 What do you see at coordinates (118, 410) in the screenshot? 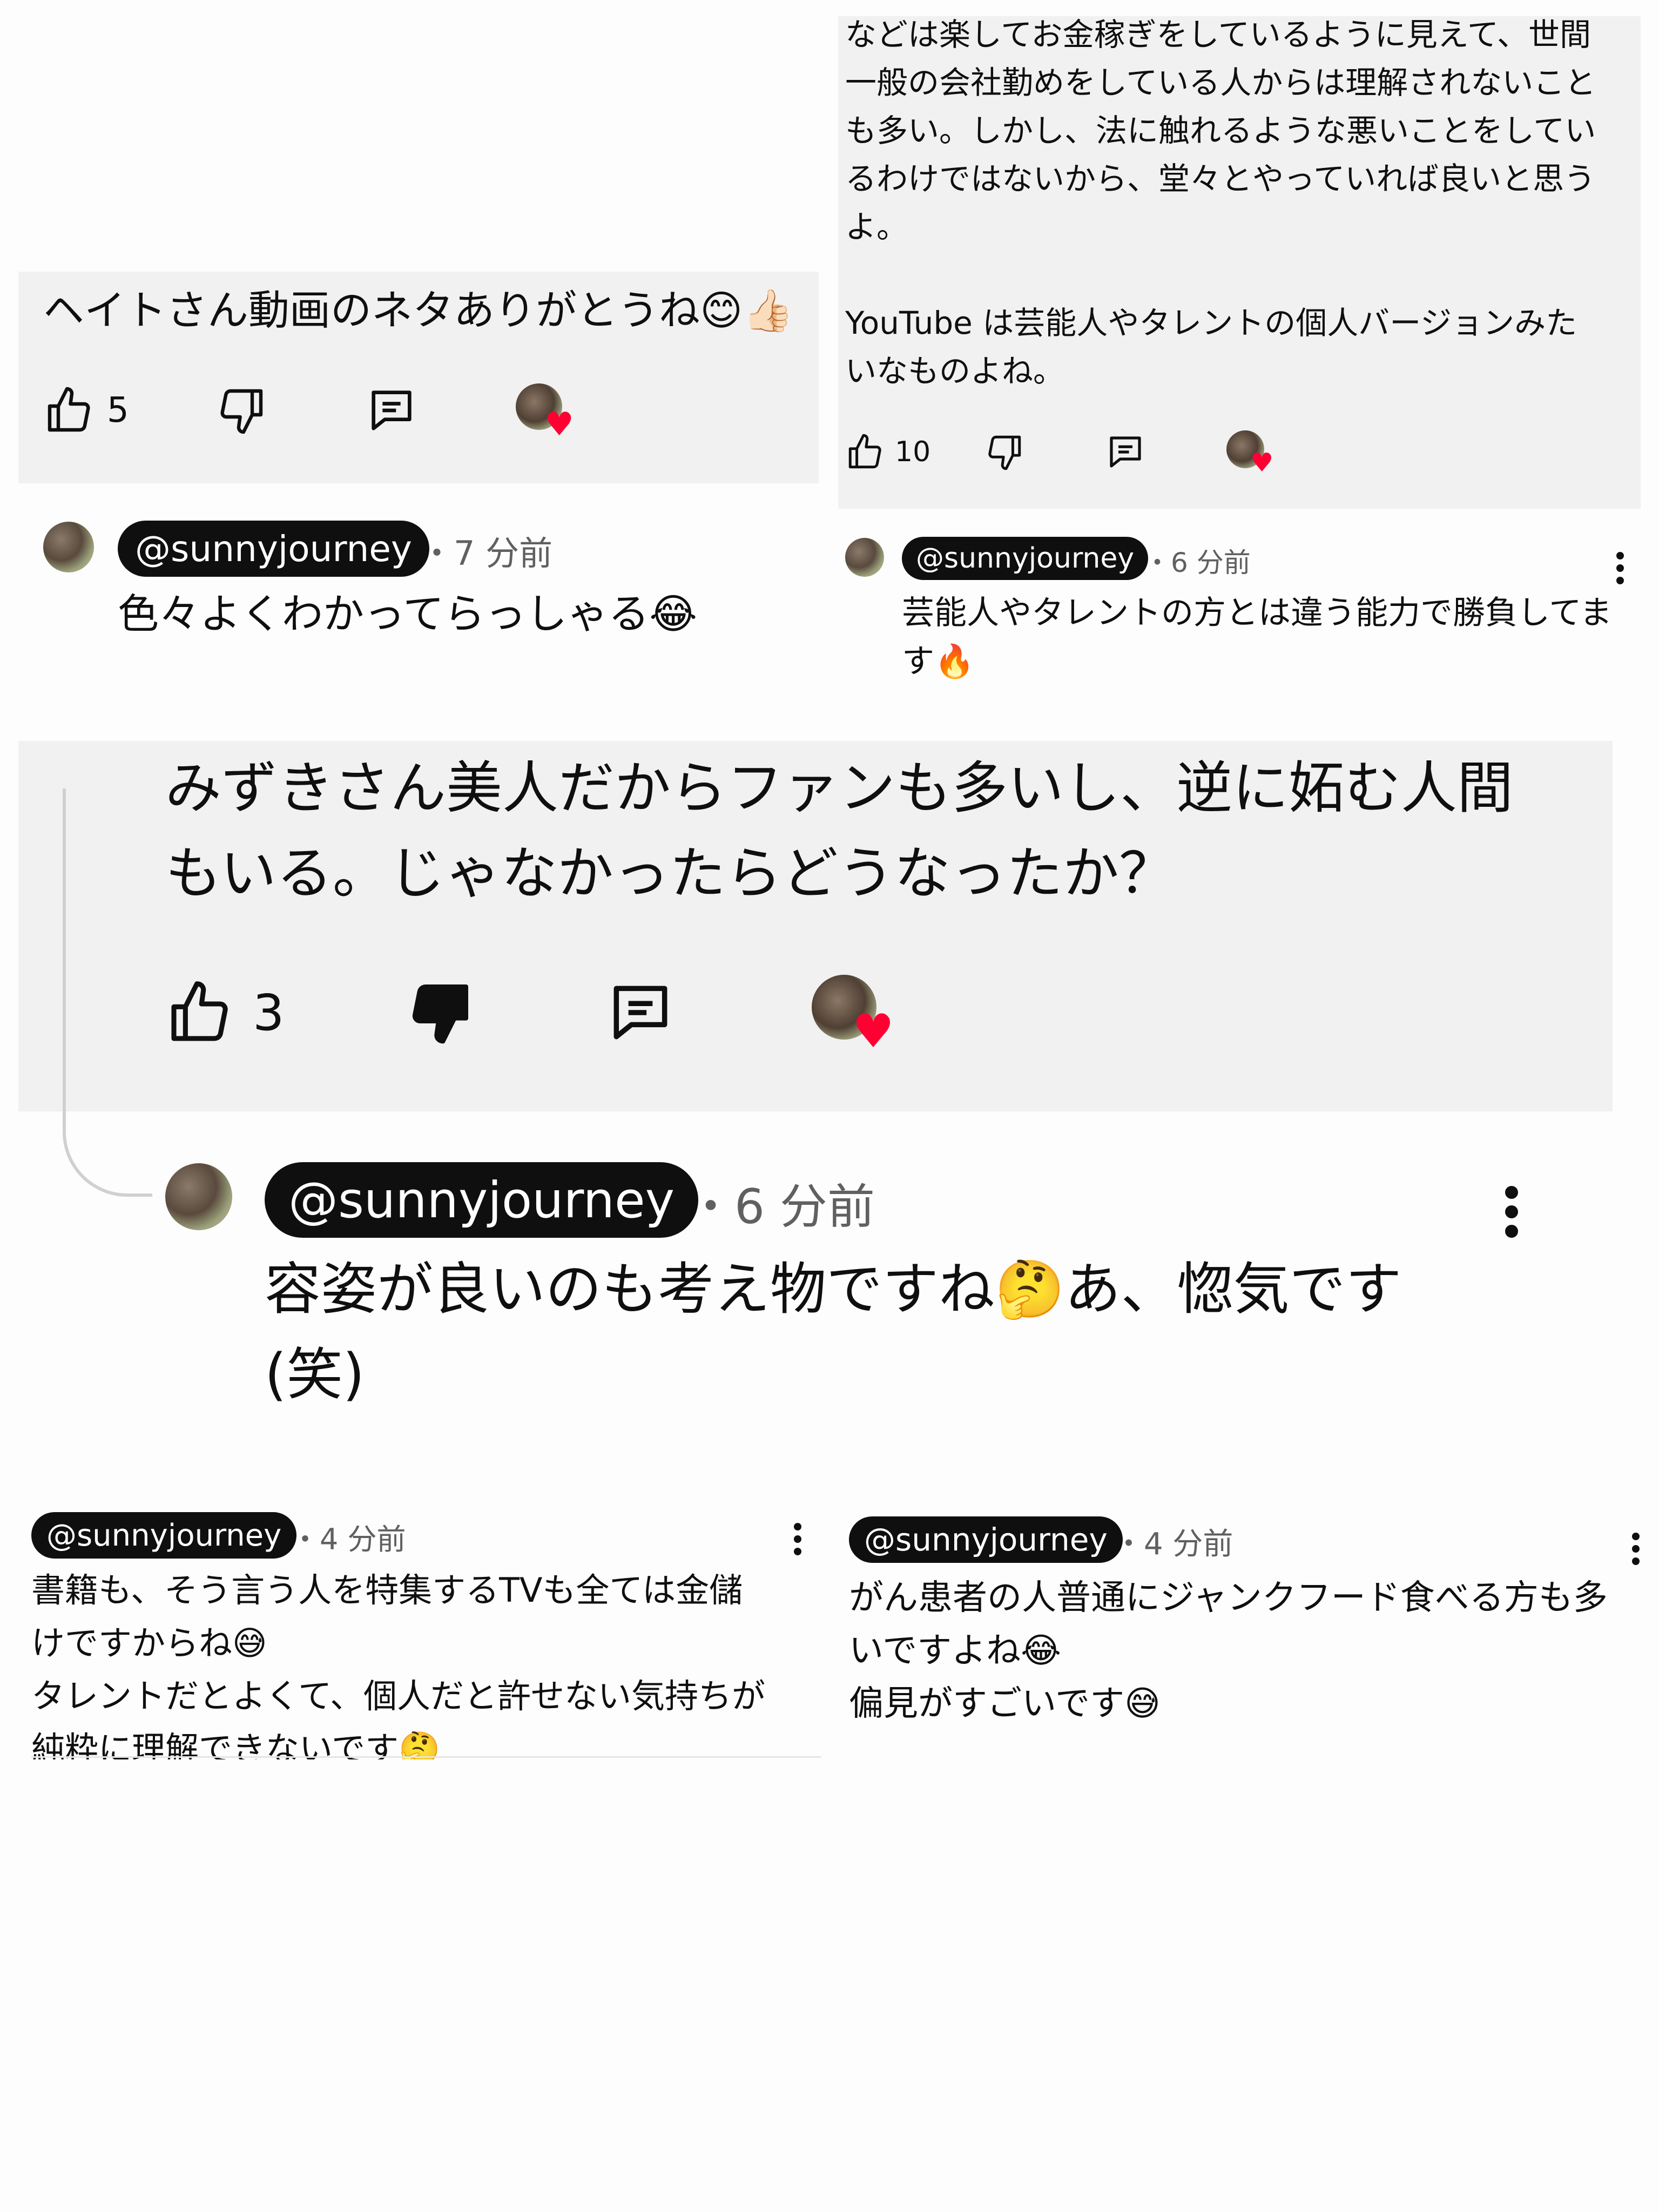
I see `like-count: 5` at bounding box center [118, 410].